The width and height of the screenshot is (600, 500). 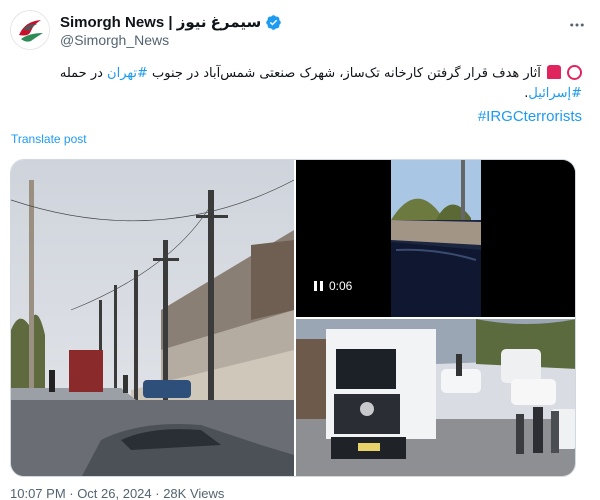 What do you see at coordinates (190, 493) in the screenshot?
I see `view-count: · 28K Views` at bounding box center [190, 493].